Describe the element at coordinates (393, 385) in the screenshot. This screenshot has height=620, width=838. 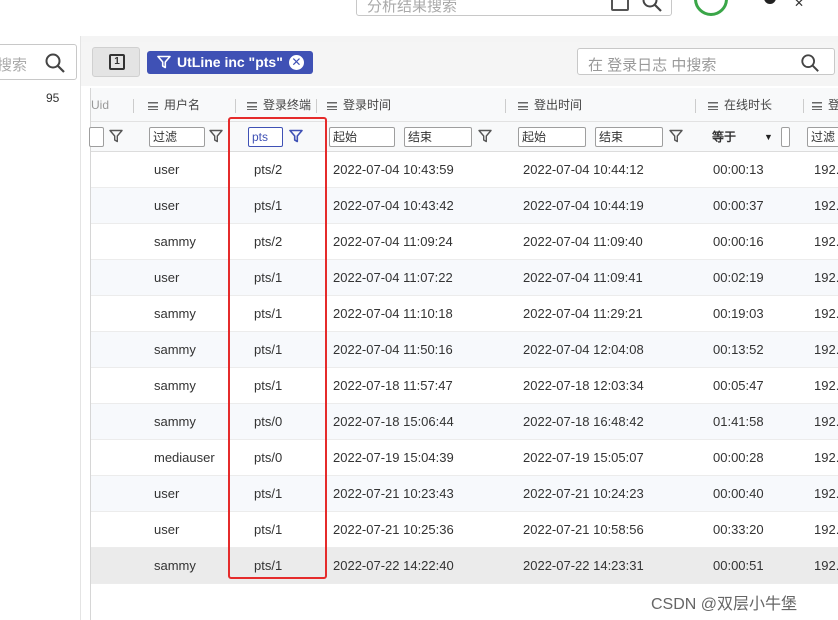
I see `login-time-cell: 2022-07-18 11:57:47` at that location.